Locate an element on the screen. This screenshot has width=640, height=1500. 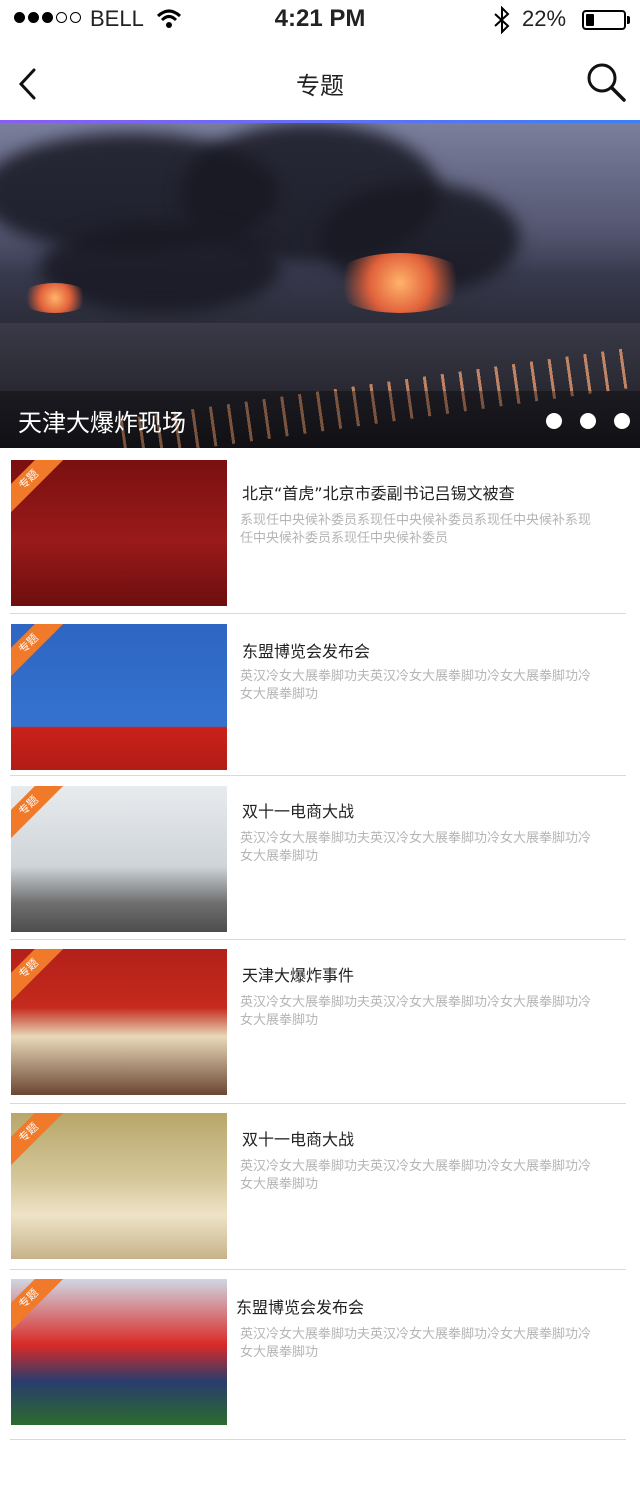
search-button is located at coordinates (607, 83).